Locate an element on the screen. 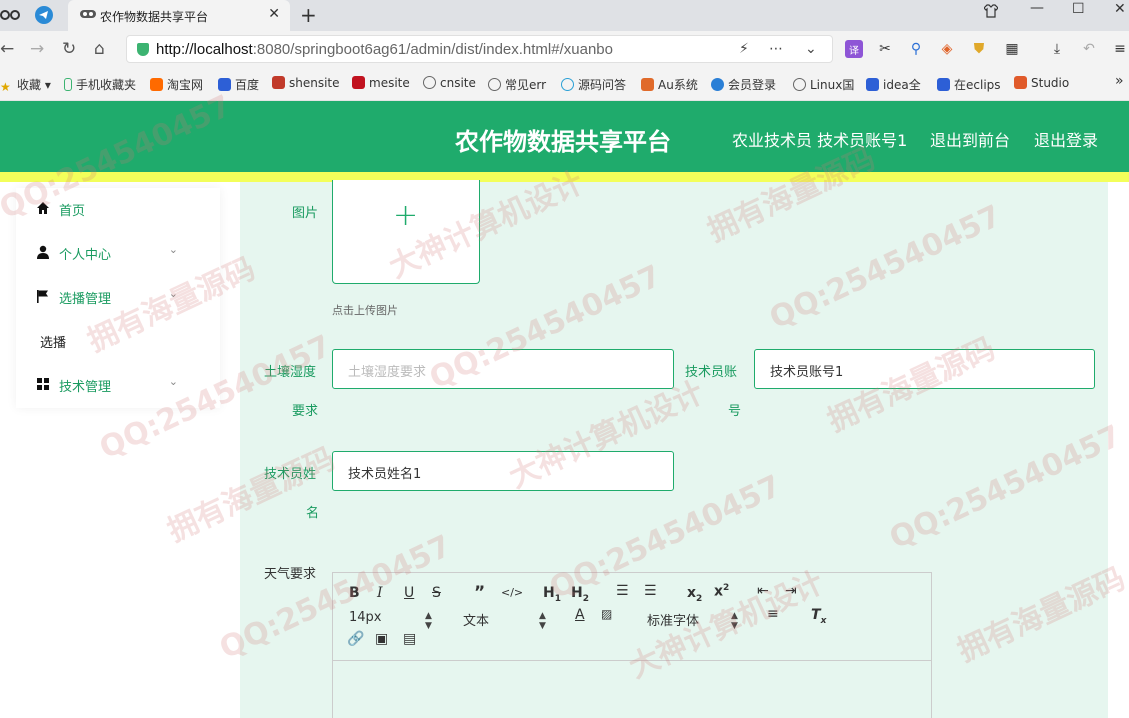 The width and height of the screenshot is (1129, 718). more-icon: ⋯ is located at coordinates (776, 49).